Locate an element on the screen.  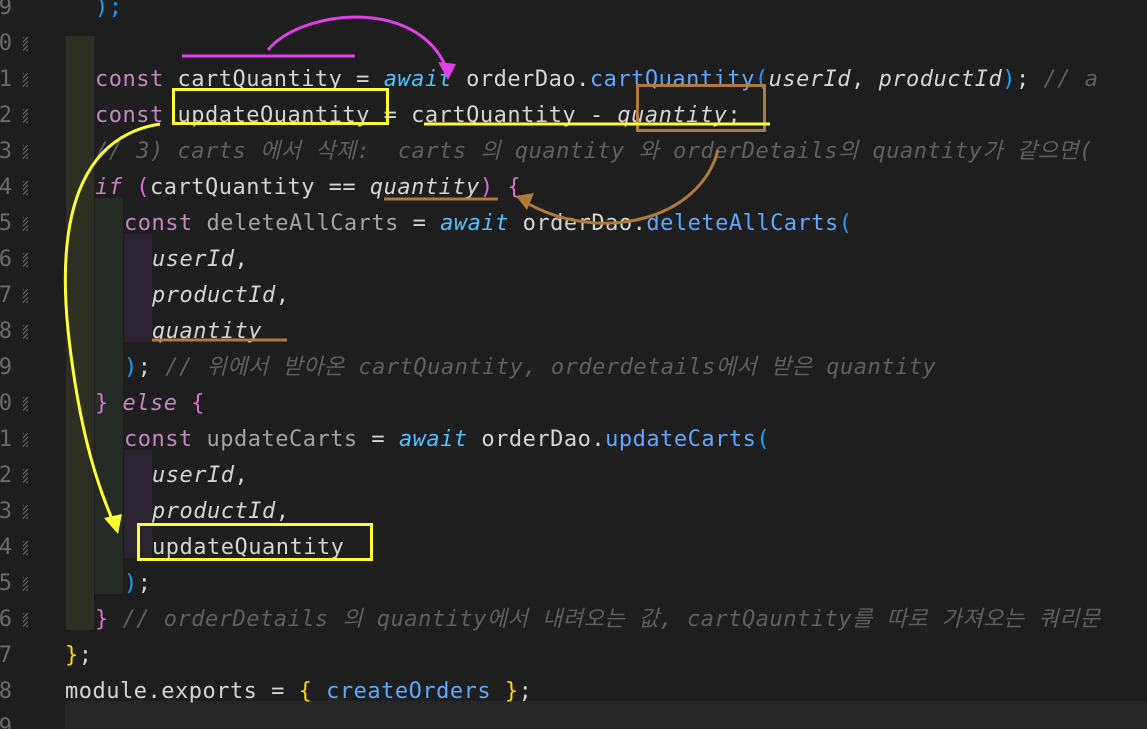
code-line: 9); is located at coordinates (573, 13).